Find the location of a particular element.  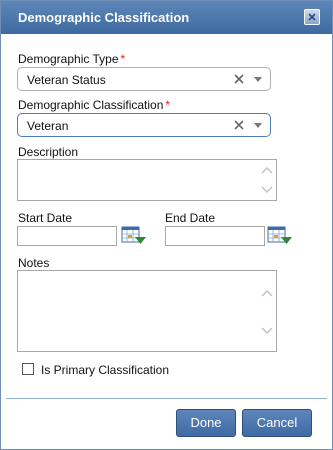

end-date-calendar-button is located at coordinates (280, 236).